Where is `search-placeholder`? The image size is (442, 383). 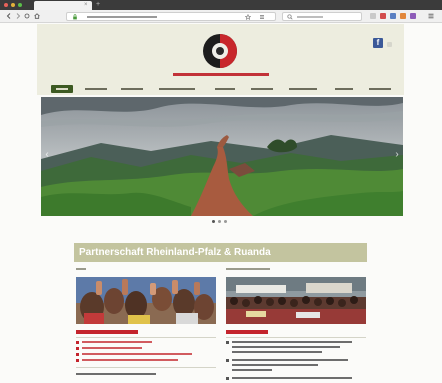 search-placeholder is located at coordinates (310, 17).